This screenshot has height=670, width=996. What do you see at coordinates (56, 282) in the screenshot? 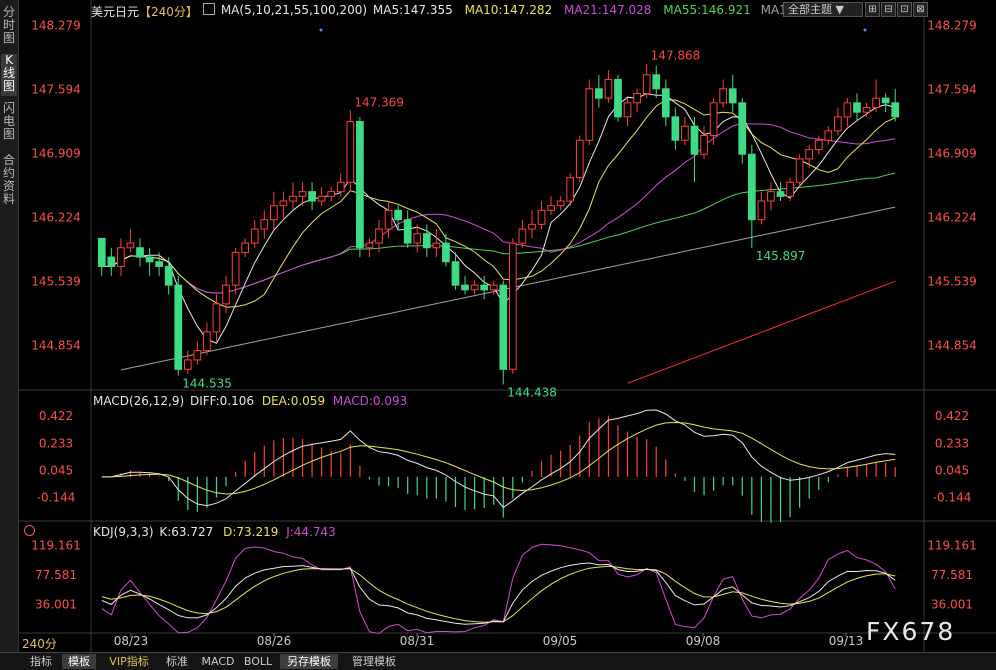
I see `price-axis-left-label: 145.539` at bounding box center [56, 282].